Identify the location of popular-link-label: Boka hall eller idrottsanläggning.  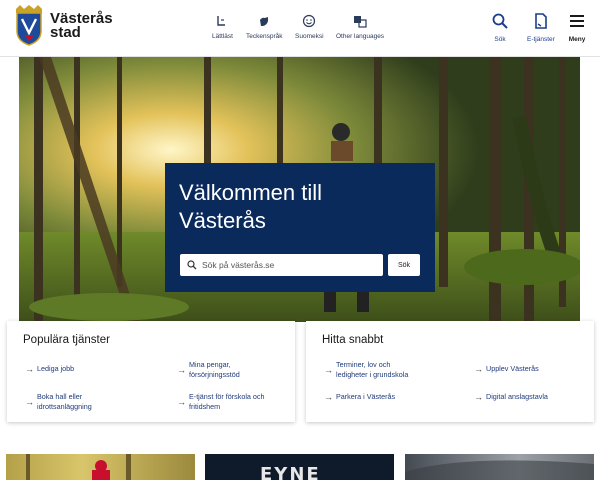
(64, 401).